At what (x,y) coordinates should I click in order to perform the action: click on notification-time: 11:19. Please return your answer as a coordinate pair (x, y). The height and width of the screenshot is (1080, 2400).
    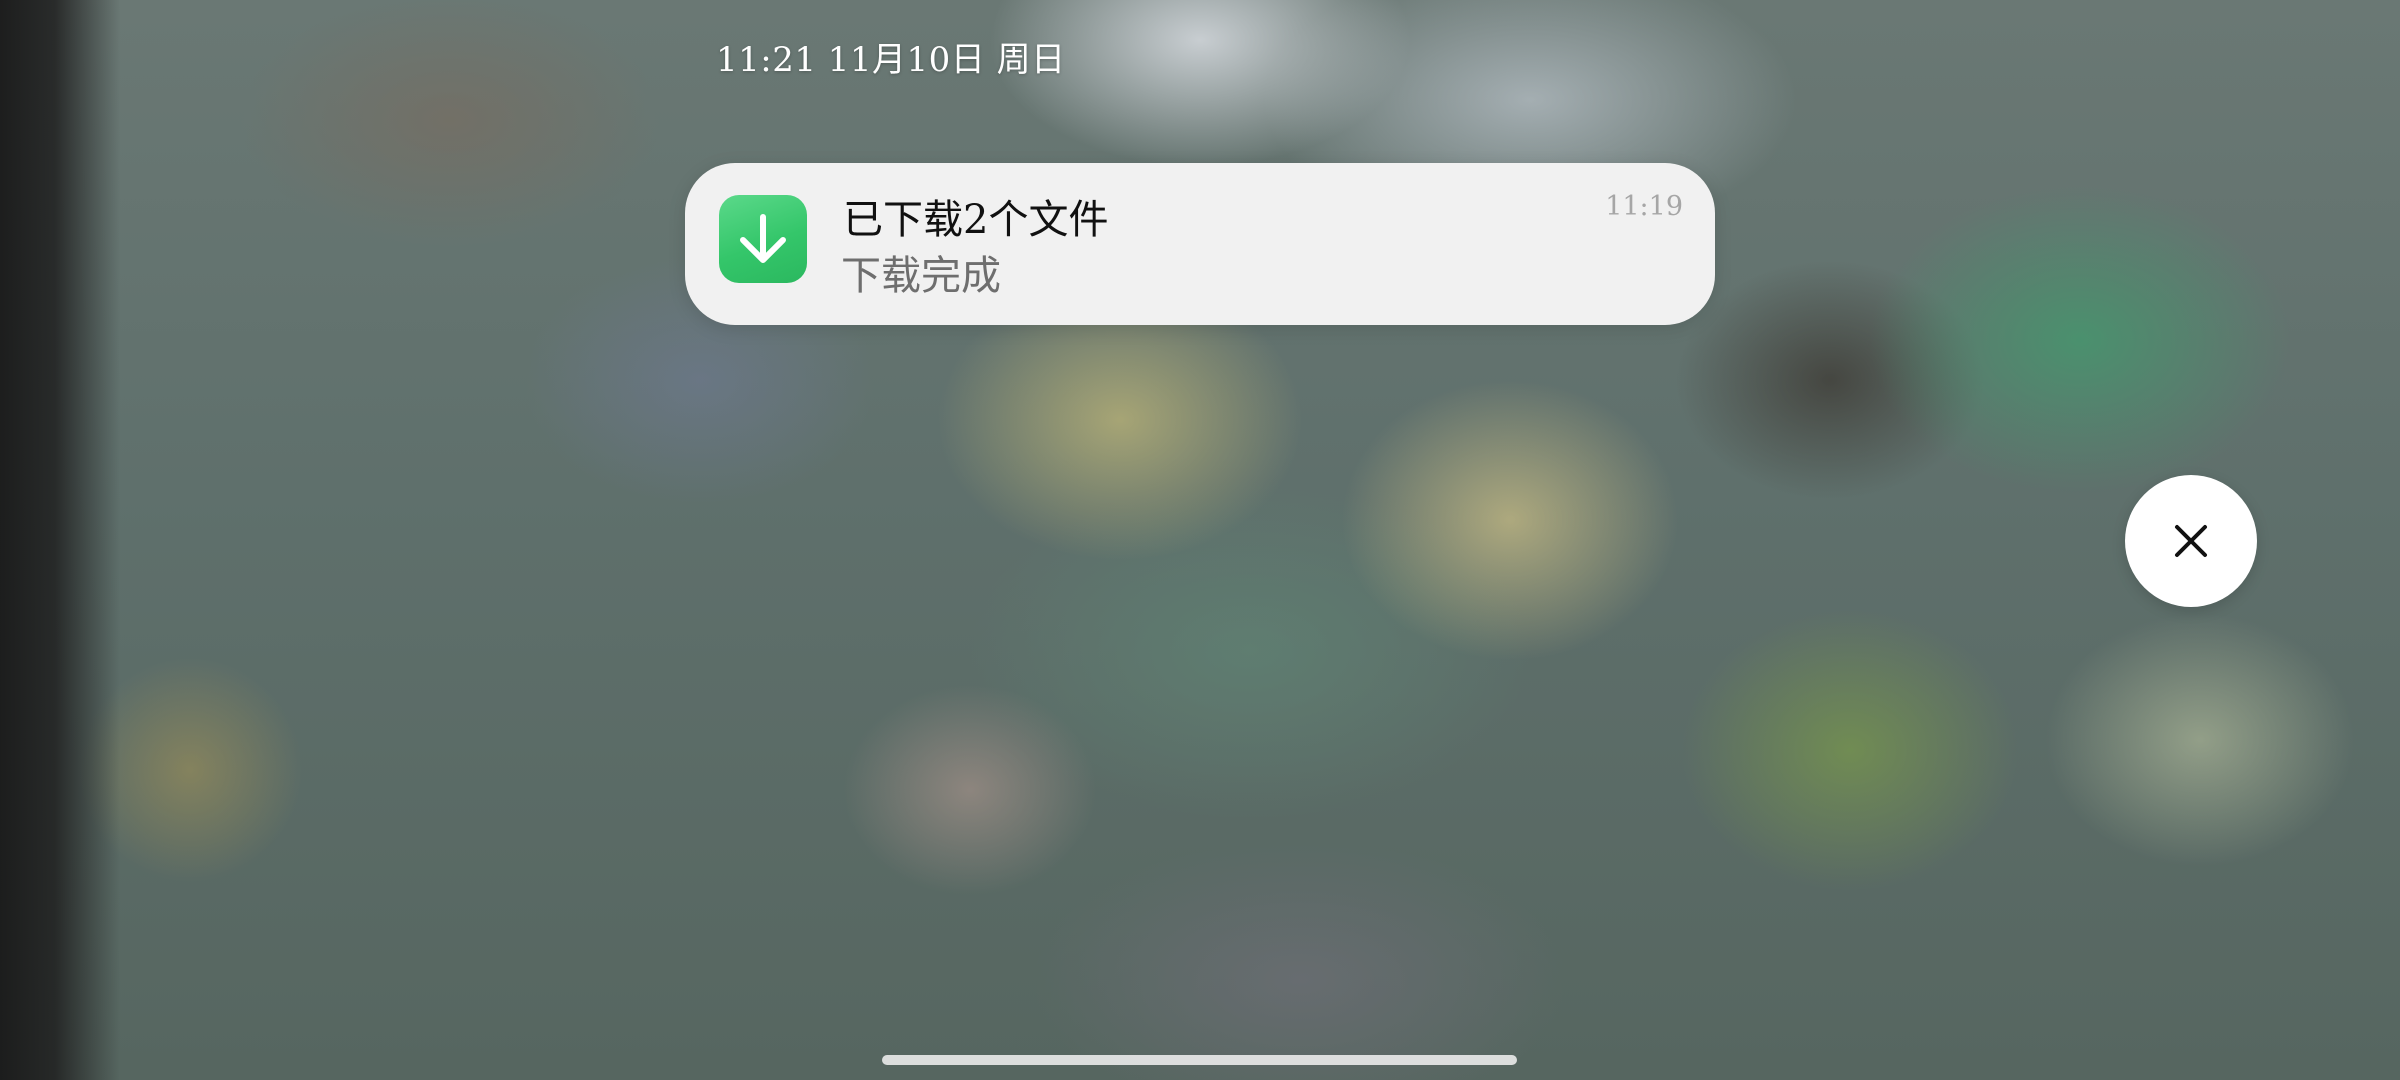
    Looking at the image, I should click on (1644, 206).